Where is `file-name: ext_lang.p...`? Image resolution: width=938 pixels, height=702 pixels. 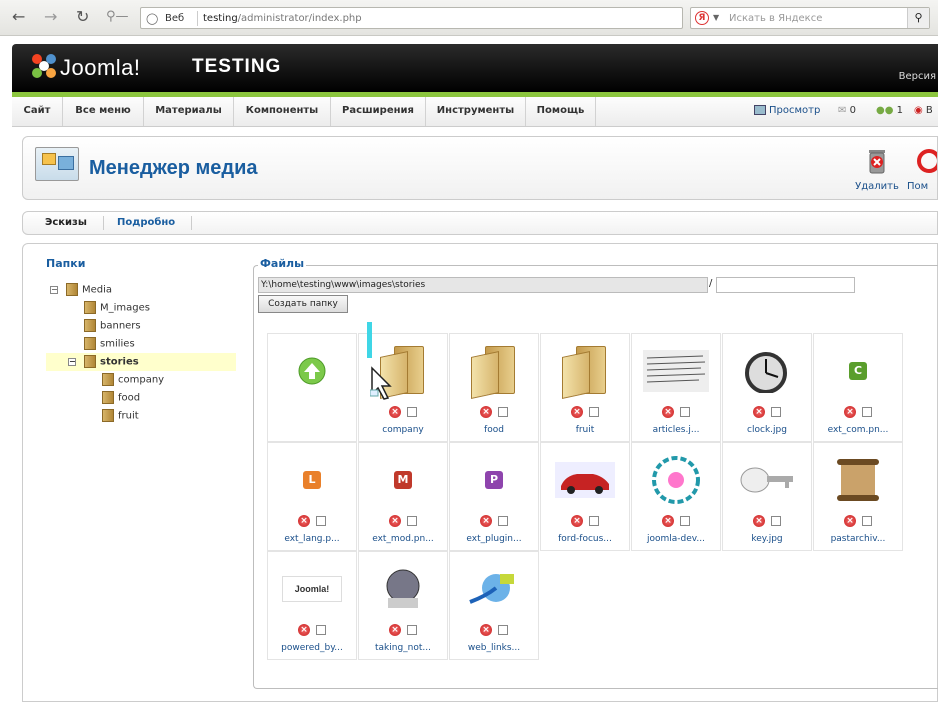
file-name: ext_lang.p... is located at coordinates (312, 539).